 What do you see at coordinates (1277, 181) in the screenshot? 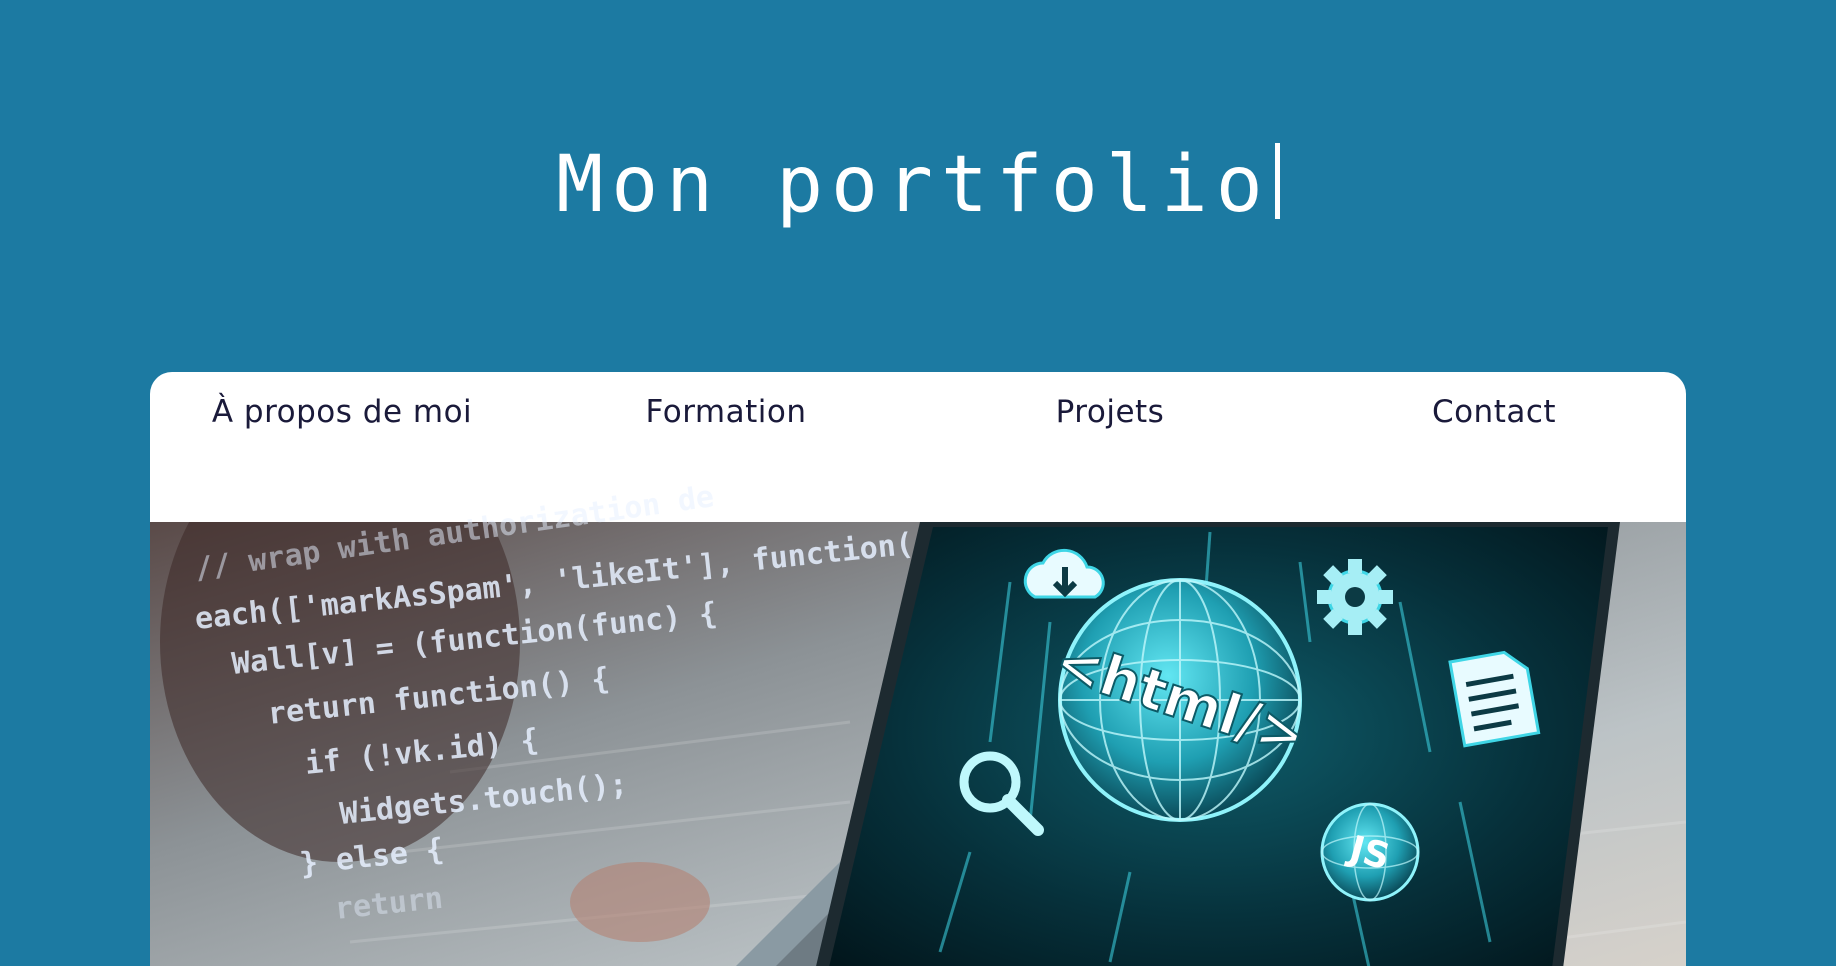
I see `typing-cursor` at bounding box center [1277, 181].